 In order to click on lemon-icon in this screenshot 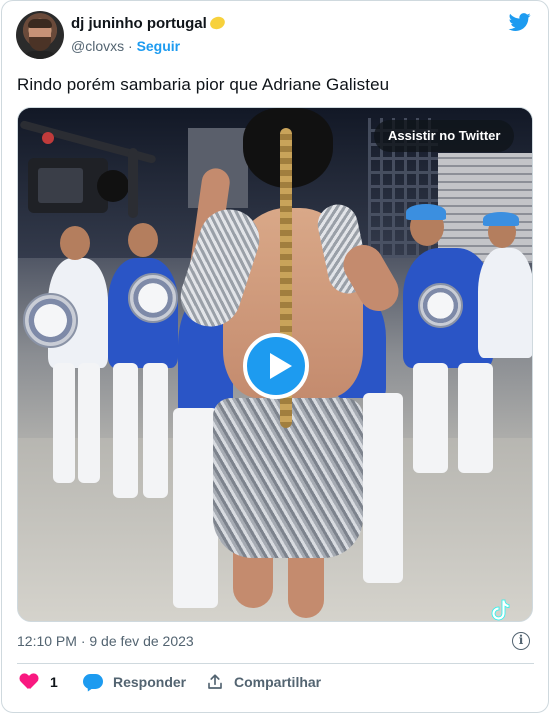, I will do `click(217, 23)`.